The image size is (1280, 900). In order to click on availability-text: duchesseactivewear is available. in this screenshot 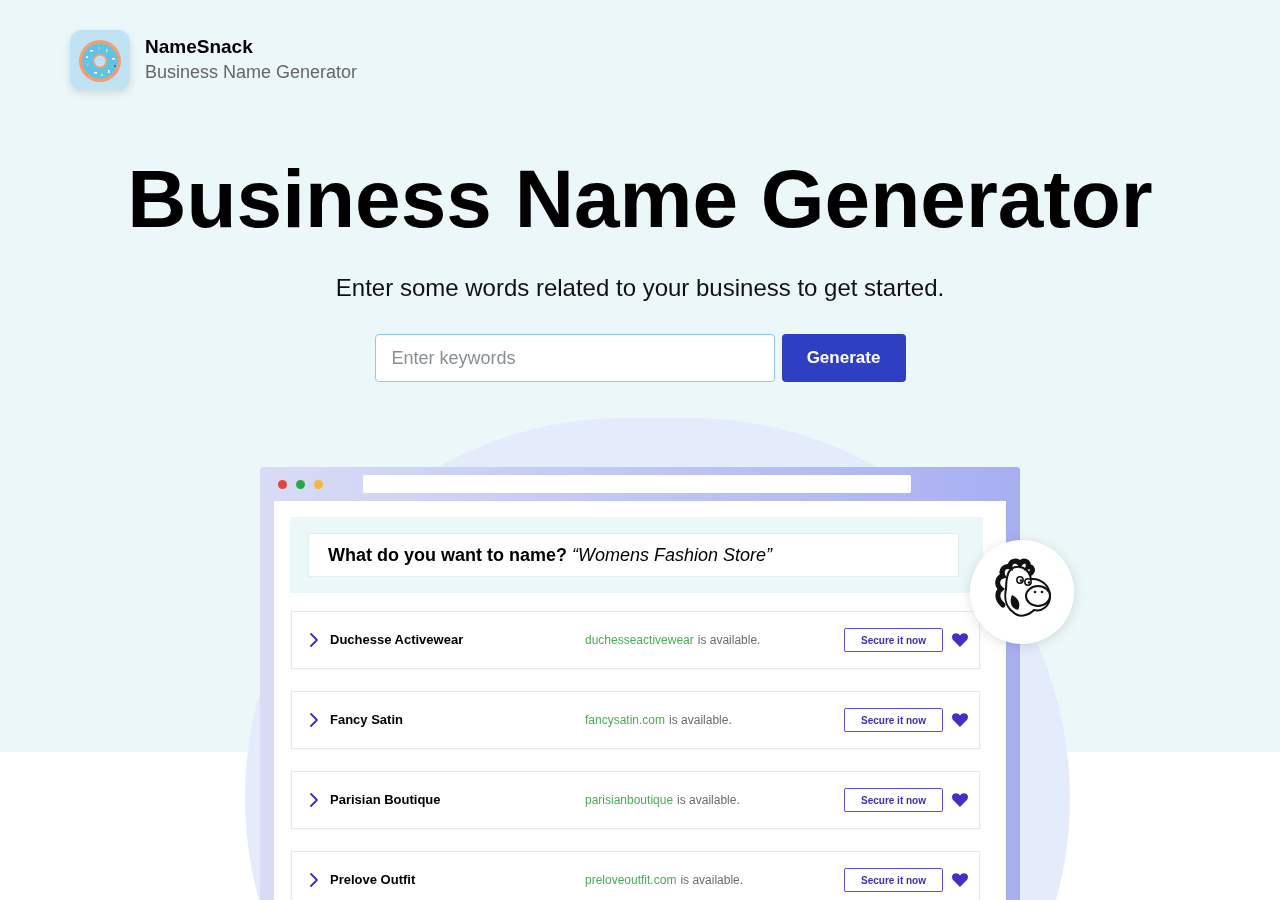, I will do `click(673, 640)`.